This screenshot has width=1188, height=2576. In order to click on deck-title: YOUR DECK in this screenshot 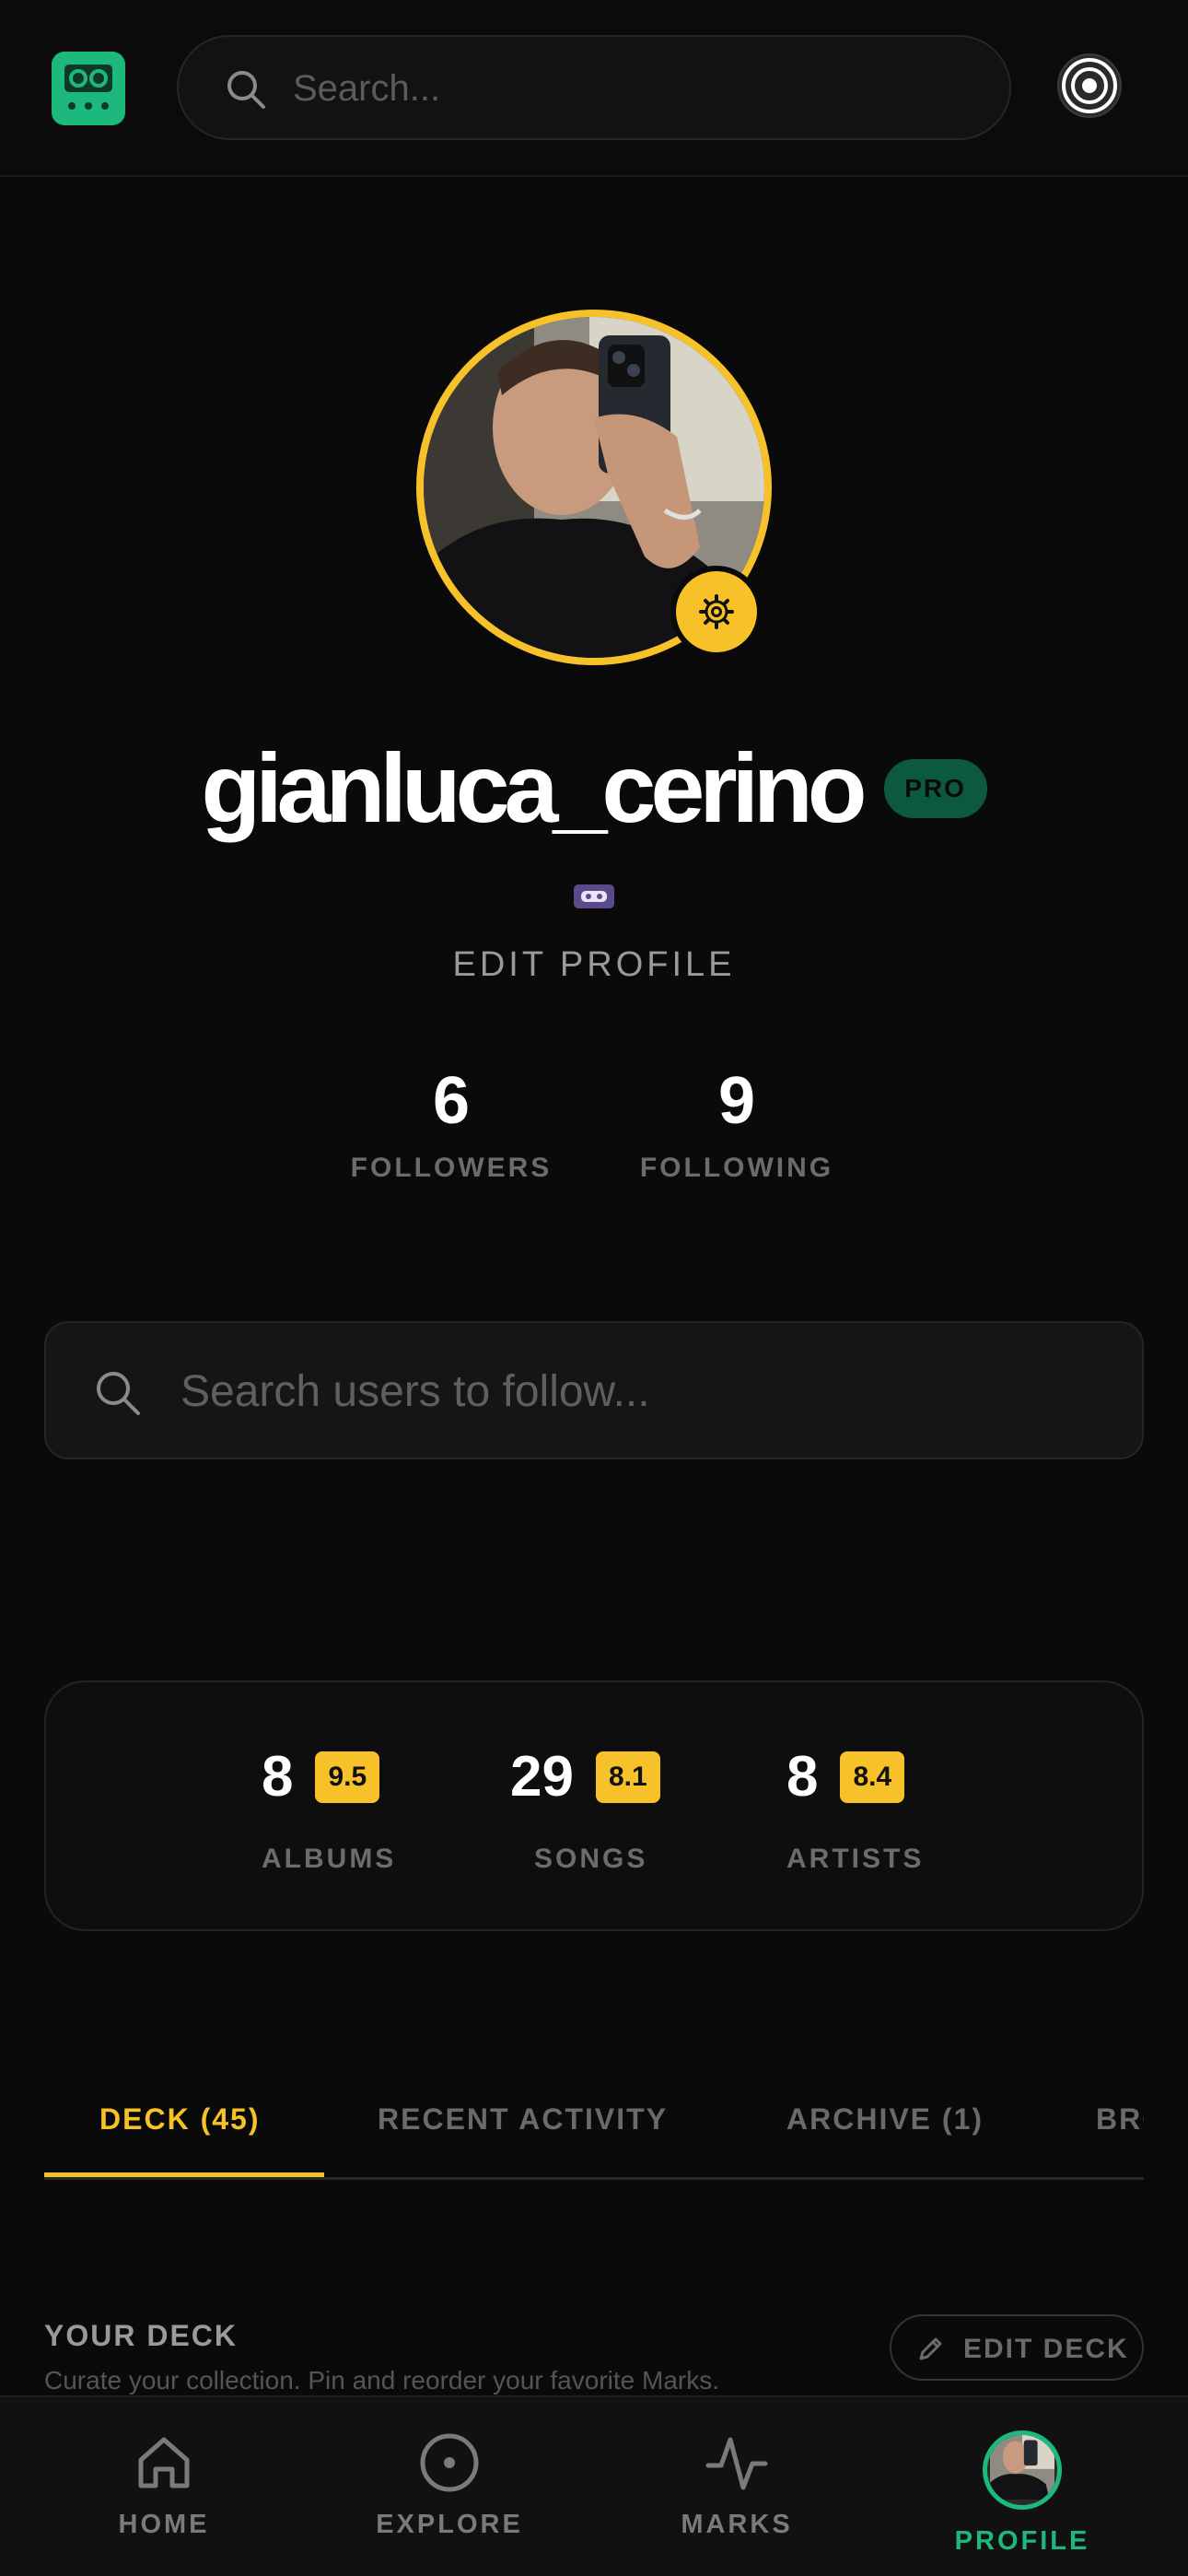, I will do `click(141, 2335)`.